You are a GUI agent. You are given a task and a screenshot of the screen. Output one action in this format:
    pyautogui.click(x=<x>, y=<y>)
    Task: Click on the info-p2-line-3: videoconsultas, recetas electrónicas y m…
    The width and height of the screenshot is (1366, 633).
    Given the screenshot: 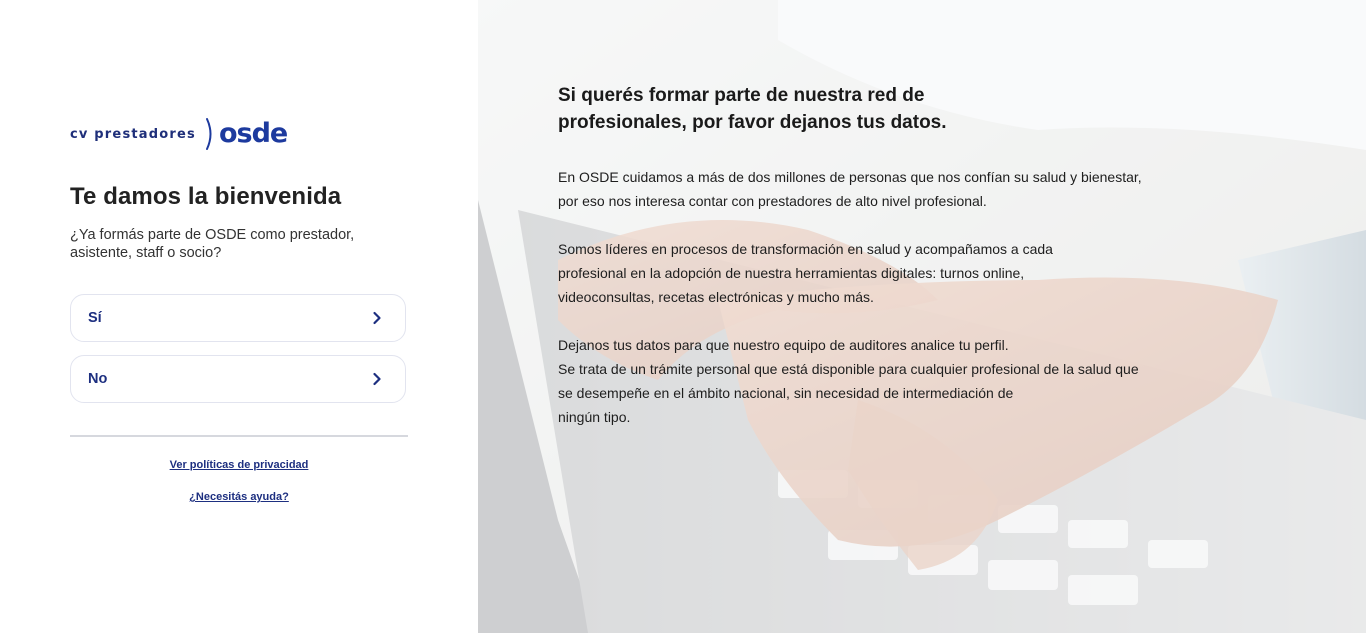 What is the action you would take?
    pyautogui.click(x=716, y=297)
    